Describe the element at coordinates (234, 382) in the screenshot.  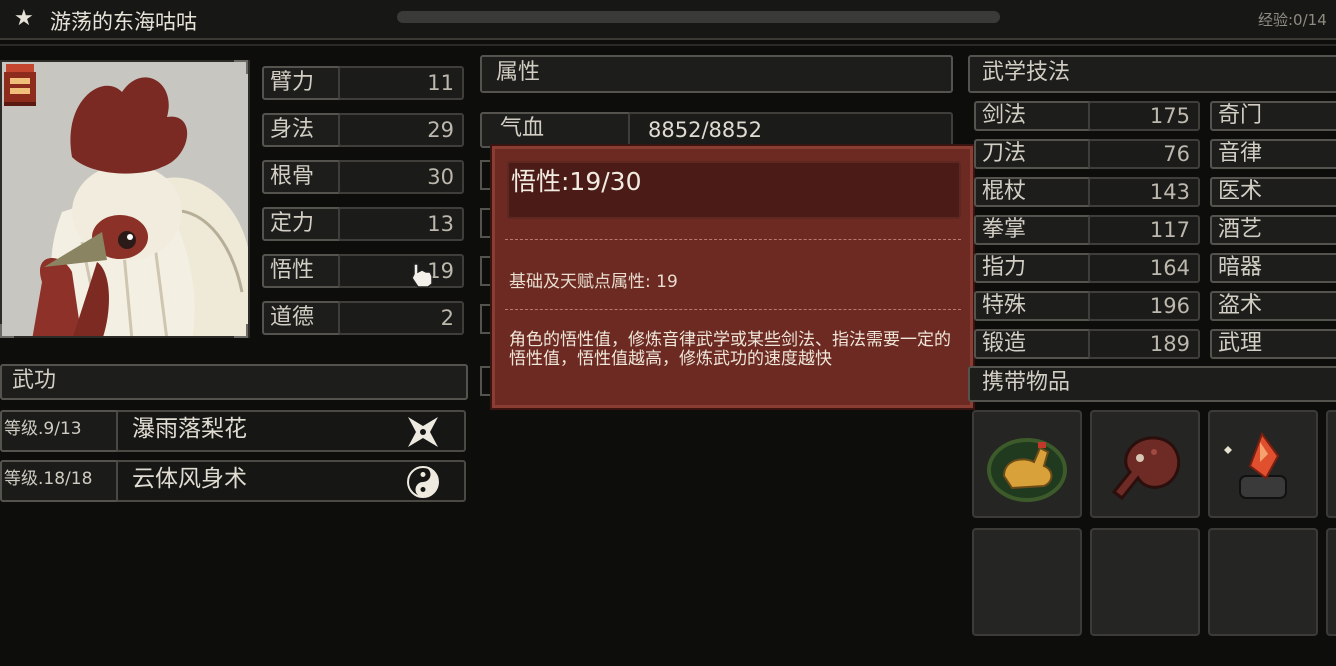
I see `martial-arts-header: 武功` at that location.